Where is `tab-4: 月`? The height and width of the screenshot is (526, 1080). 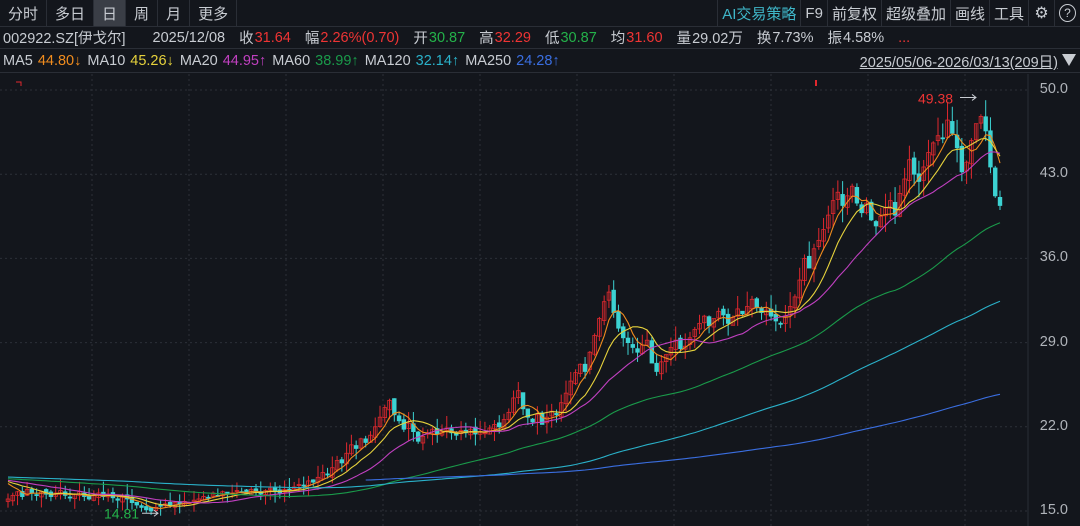 tab-4: 月 is located at coordinates (174, 13).